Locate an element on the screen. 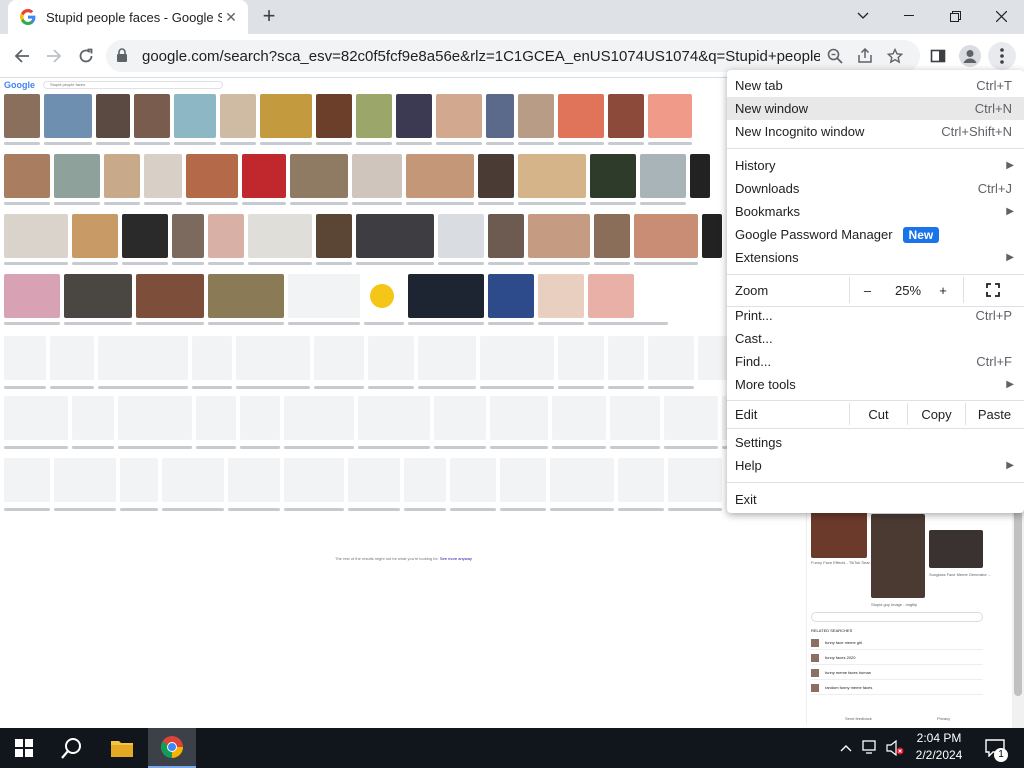  minimize-button is located at coordinates (909, 16).